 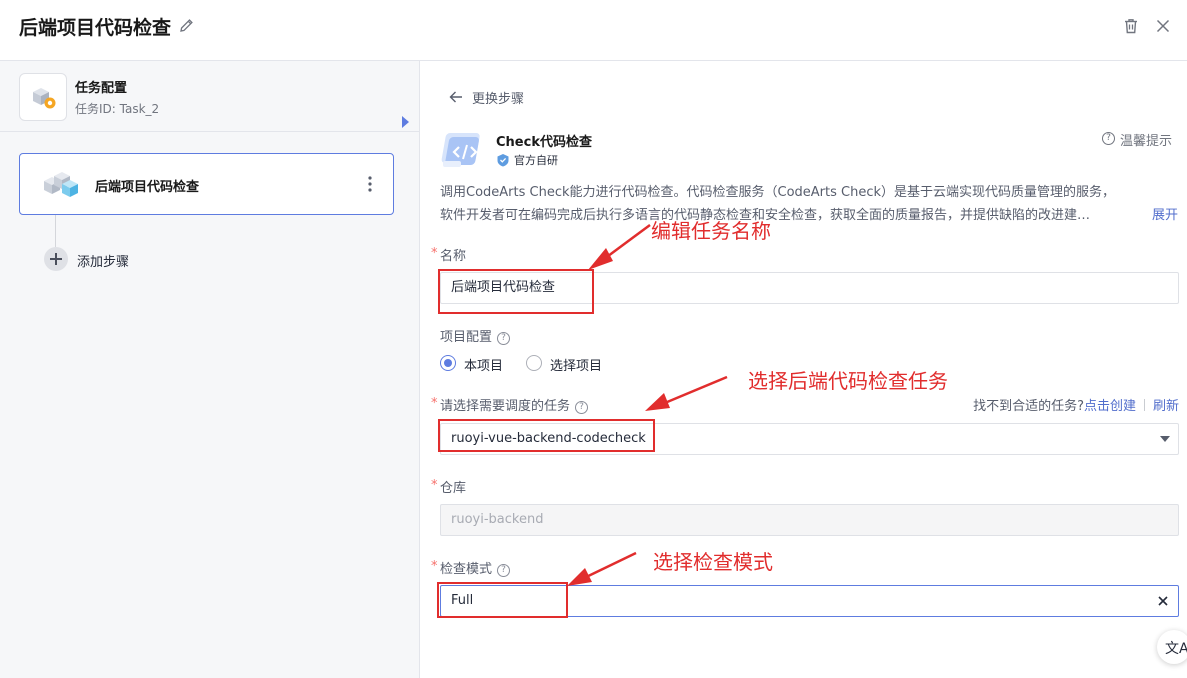 I want to click on arrow-left-icon, so click(x=455, y=97).